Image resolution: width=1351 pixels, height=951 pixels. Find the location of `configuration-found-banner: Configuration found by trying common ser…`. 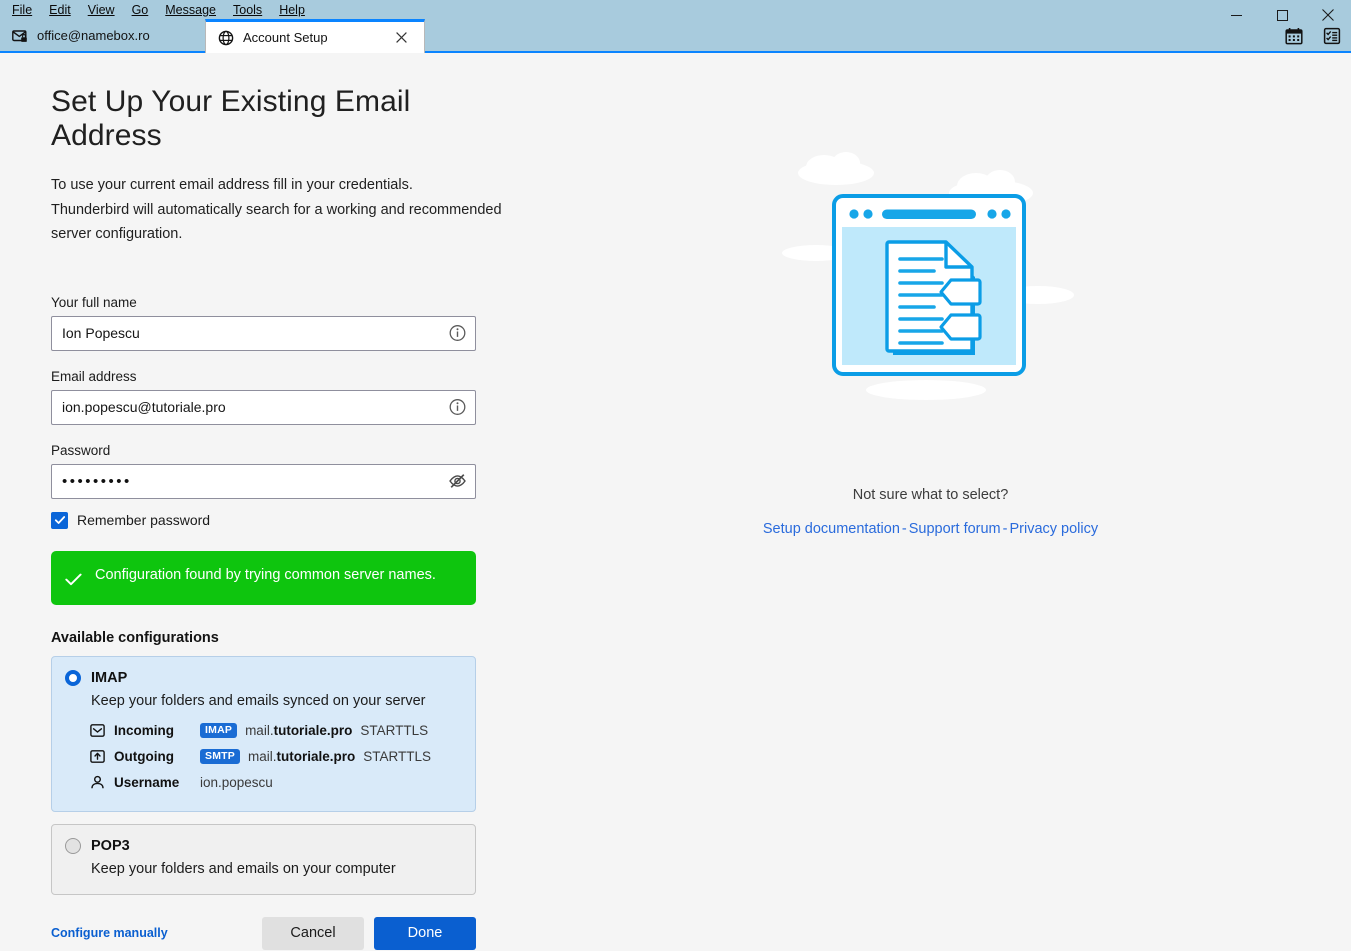

configuration-found-banner: Configuration found by trying common ser… is located at coordinates (263, 577).